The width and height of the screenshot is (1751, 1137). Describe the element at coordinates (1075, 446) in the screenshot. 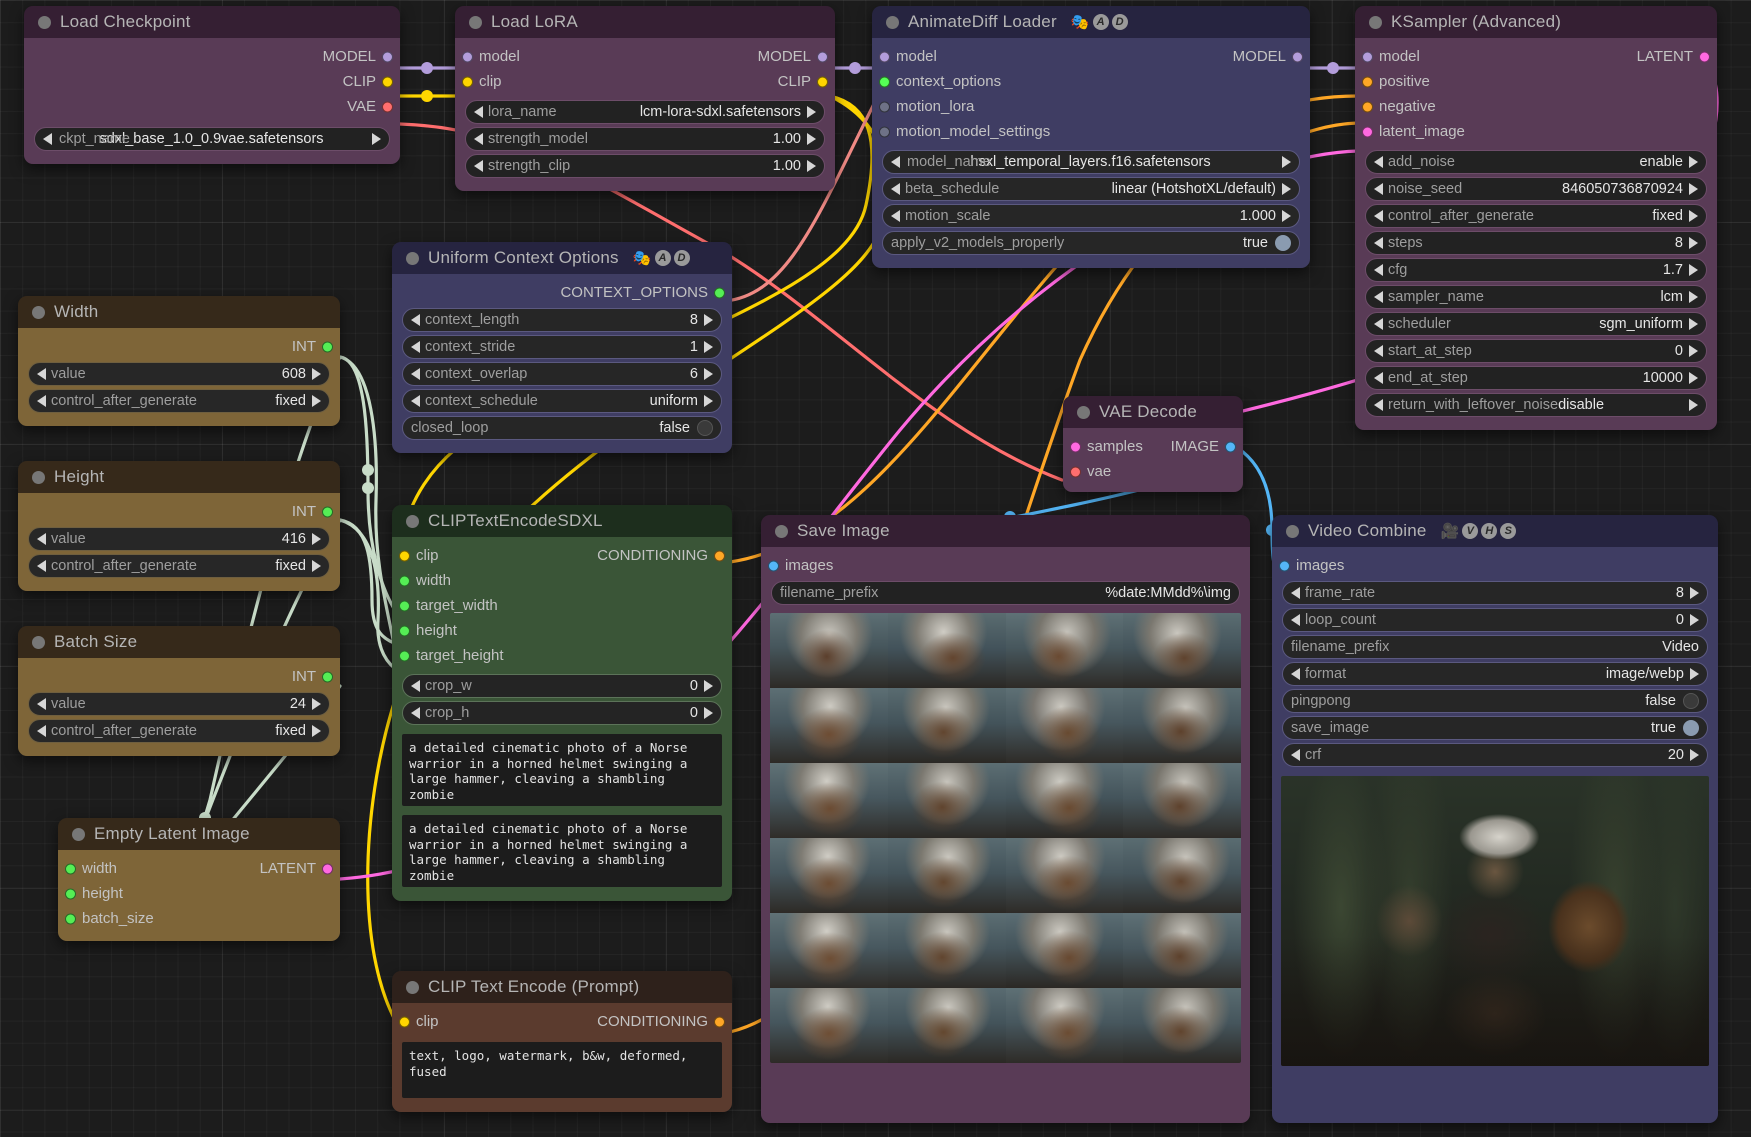

I see `port-dot-samples` at that location.